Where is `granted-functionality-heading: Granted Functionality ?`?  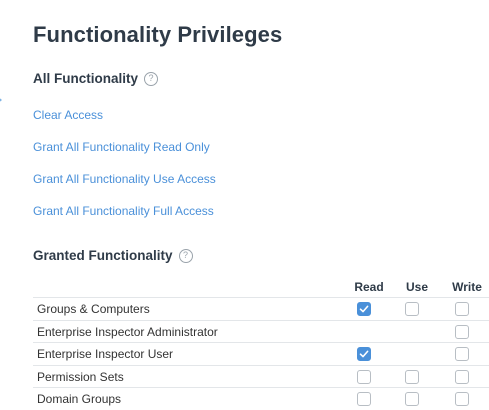 granted-functionality-heading: Granted Functionality ? is located at coordinates (113, 255).